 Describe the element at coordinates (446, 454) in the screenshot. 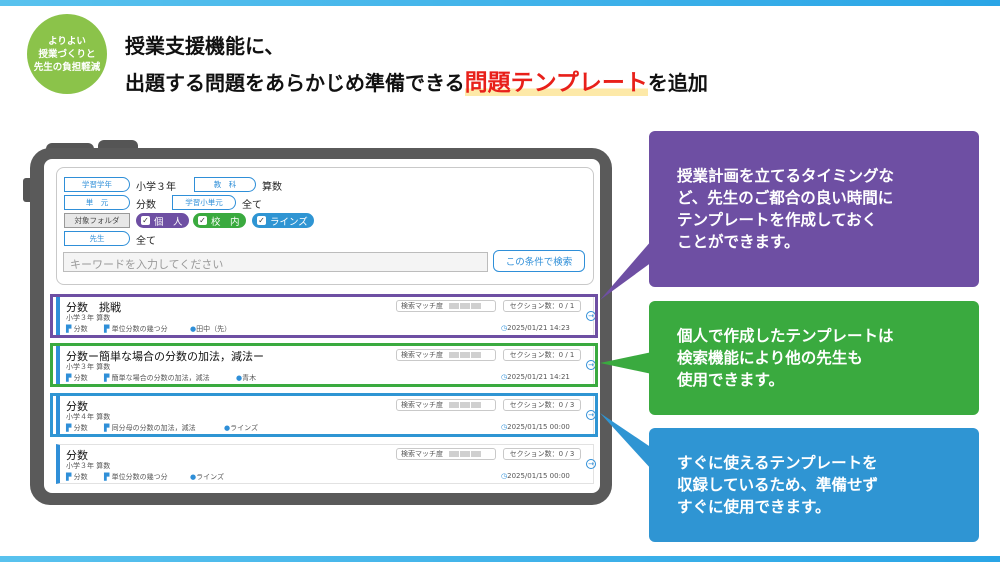

I see `match-meter: 検索マッチ度` at that location.